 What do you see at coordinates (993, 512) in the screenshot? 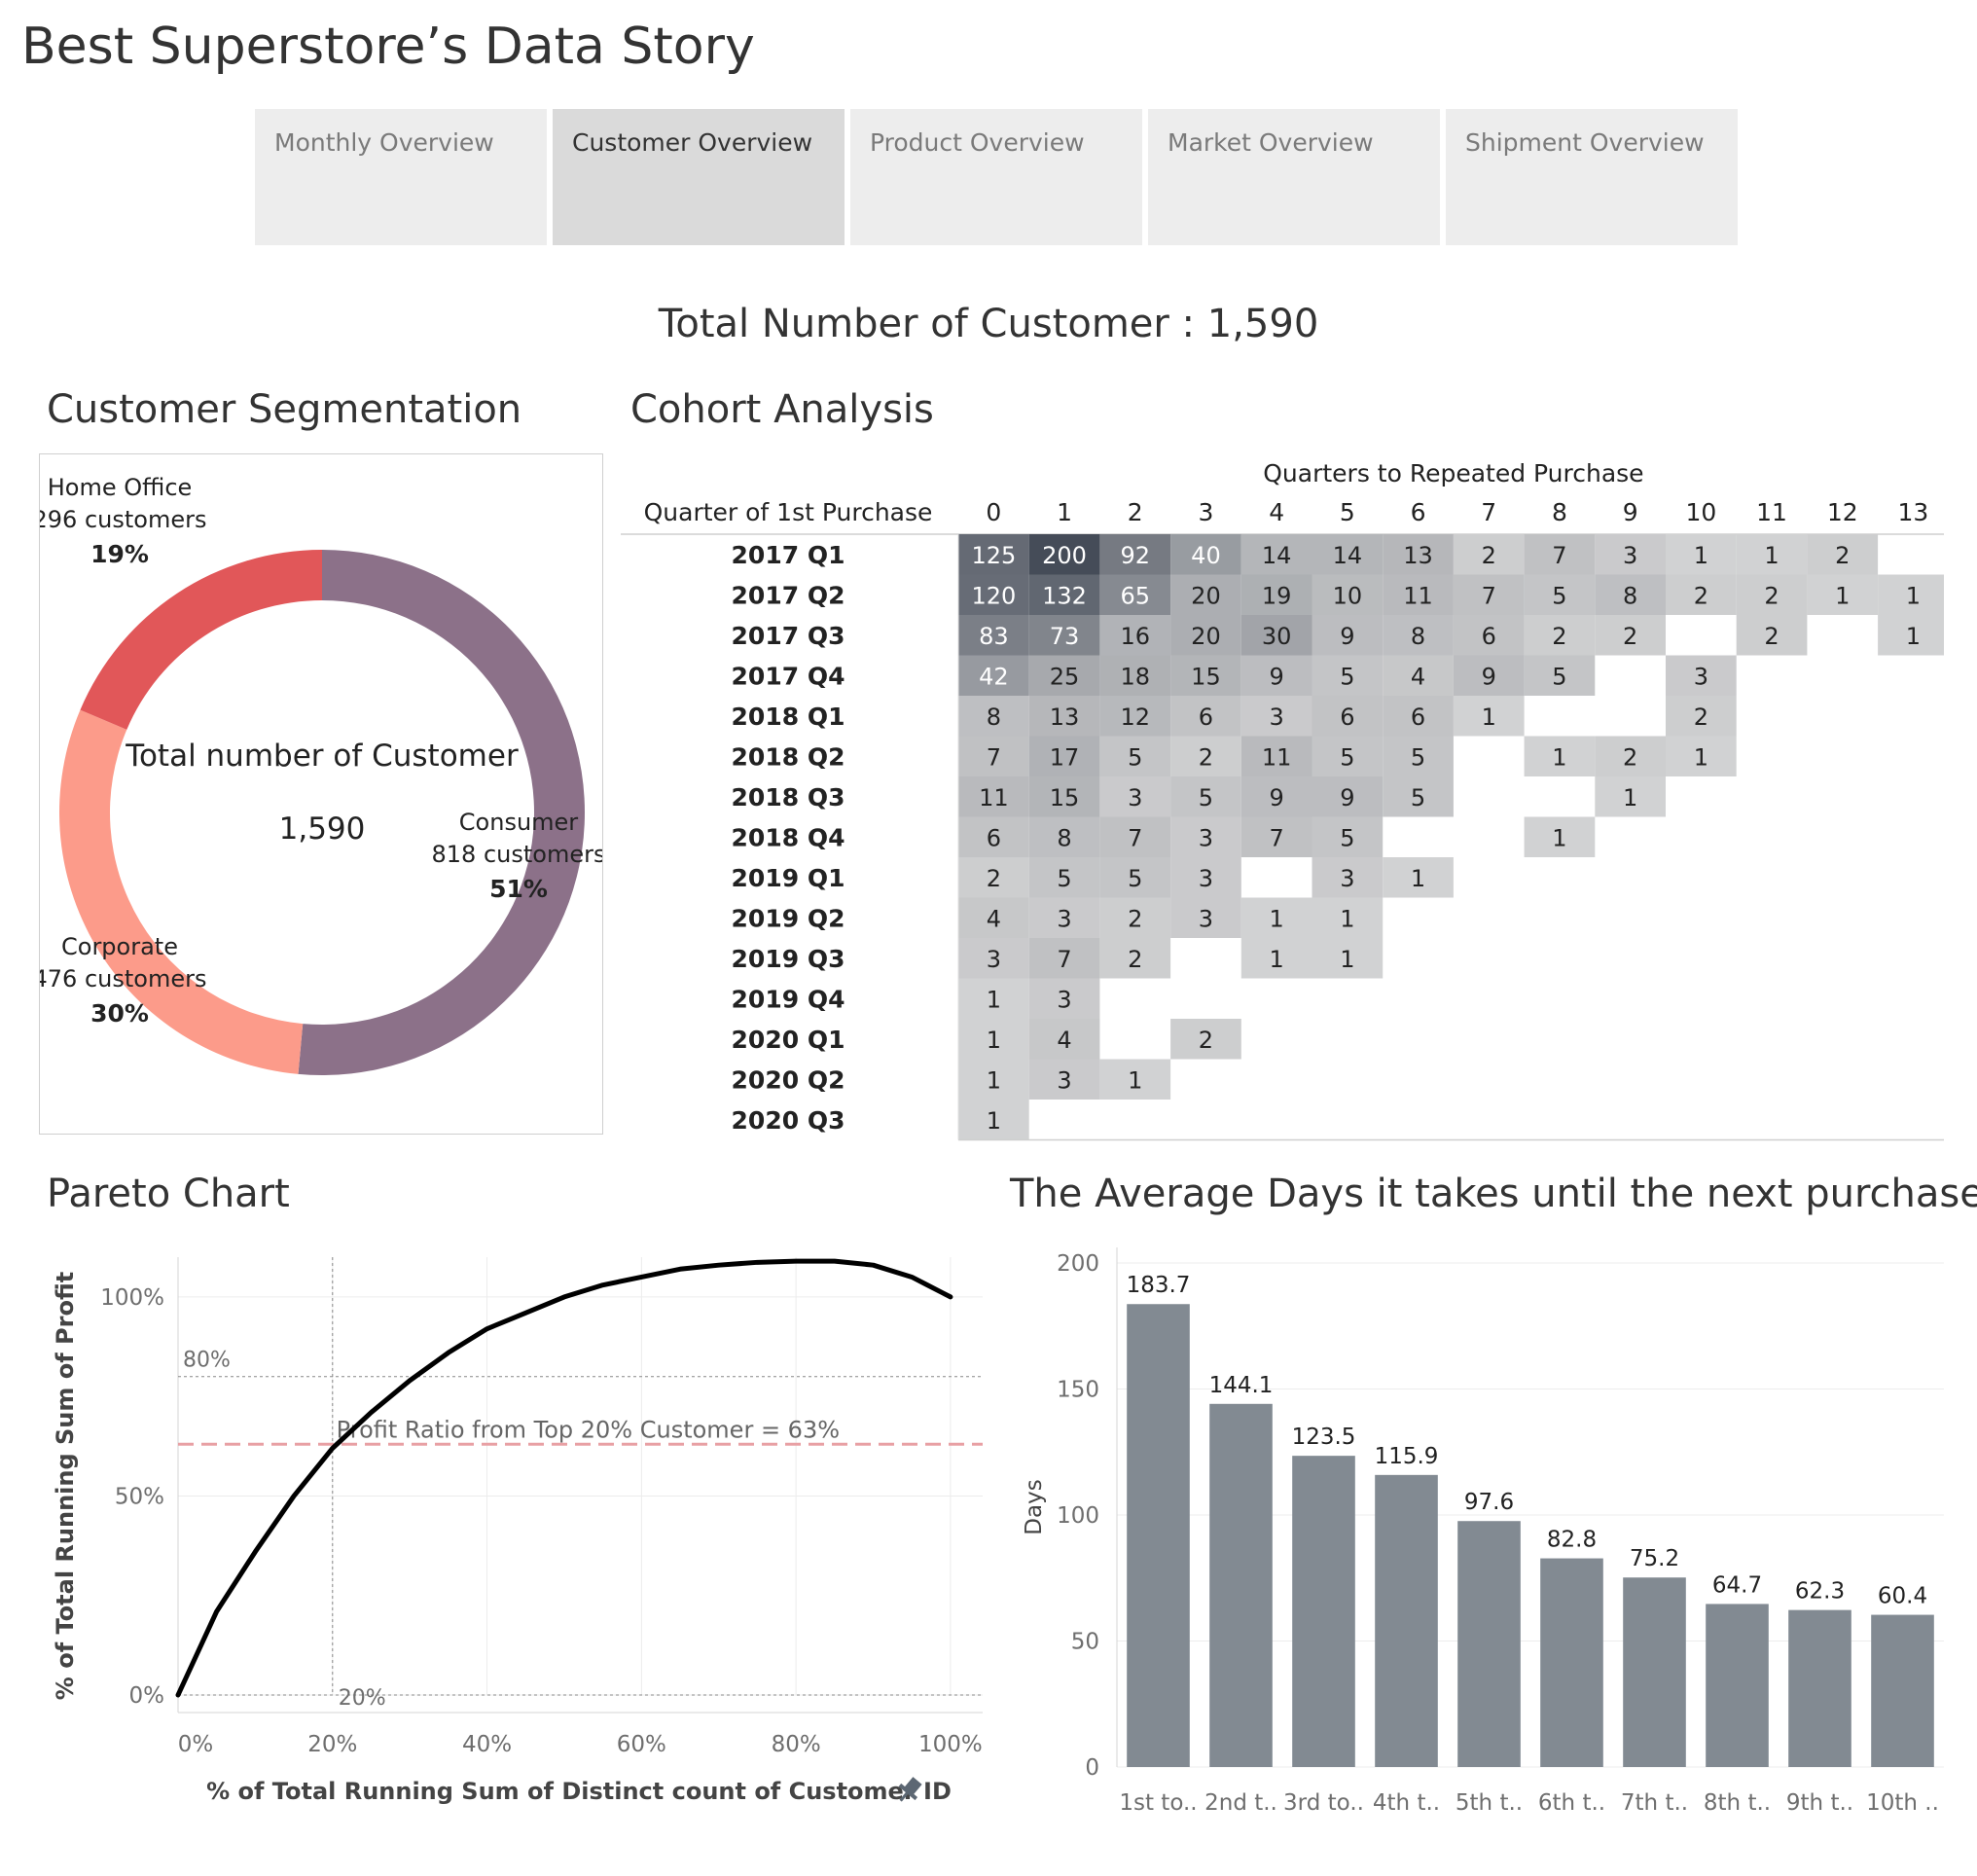
I see `cohort-col-label: 0` at bounding box center [993, 512].